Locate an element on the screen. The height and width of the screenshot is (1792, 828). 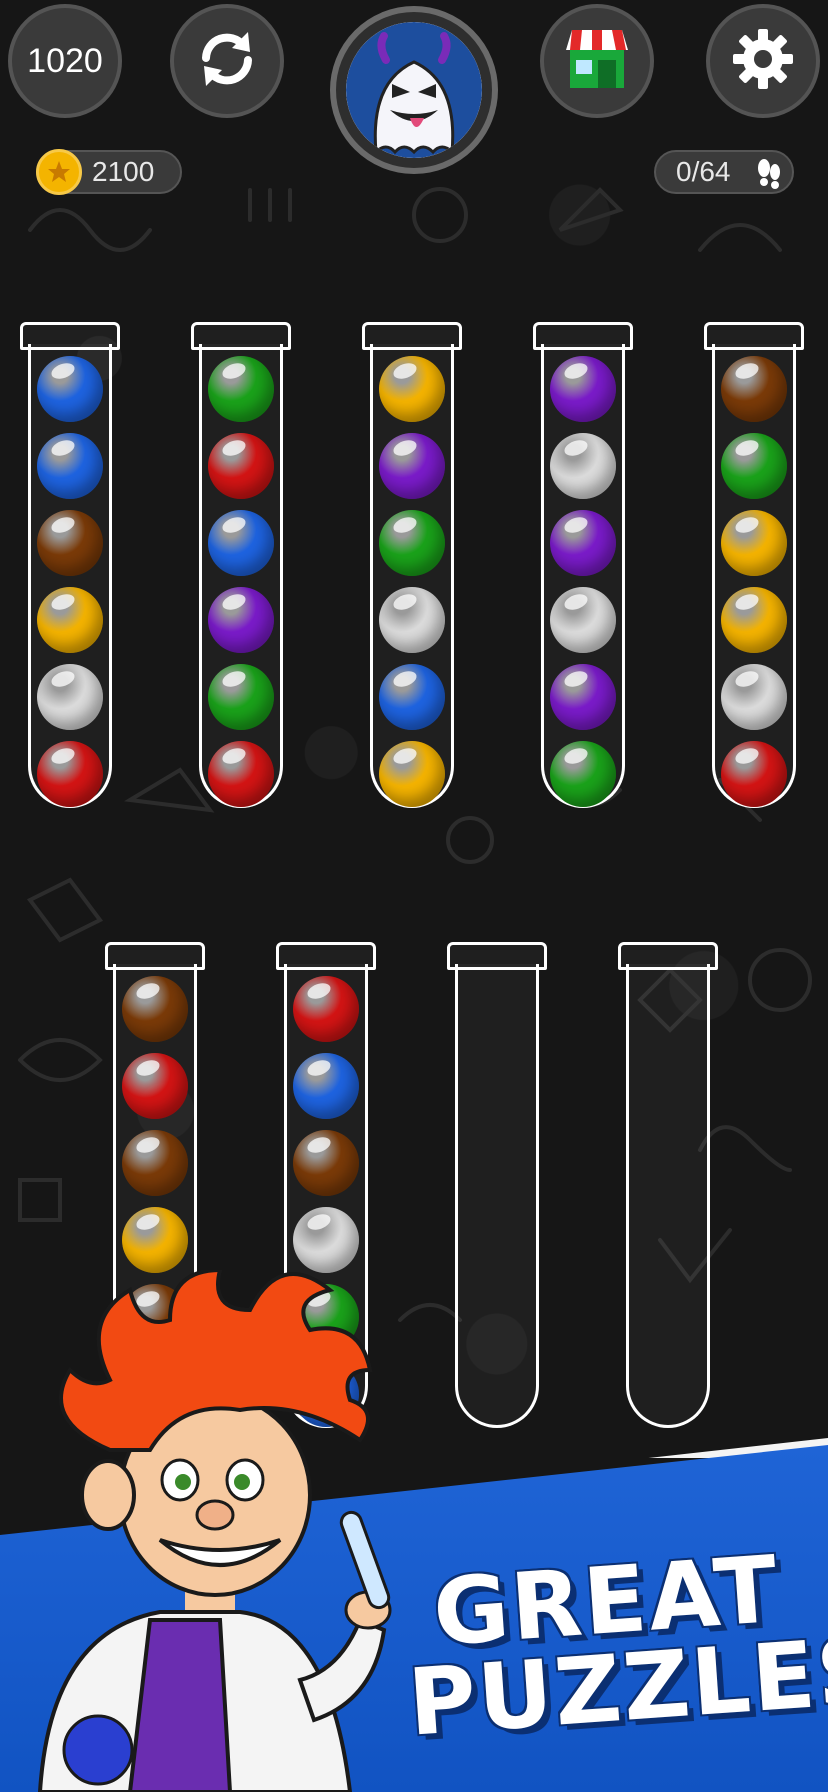
level-badge: 1020 is located at coordinates (65, 61).